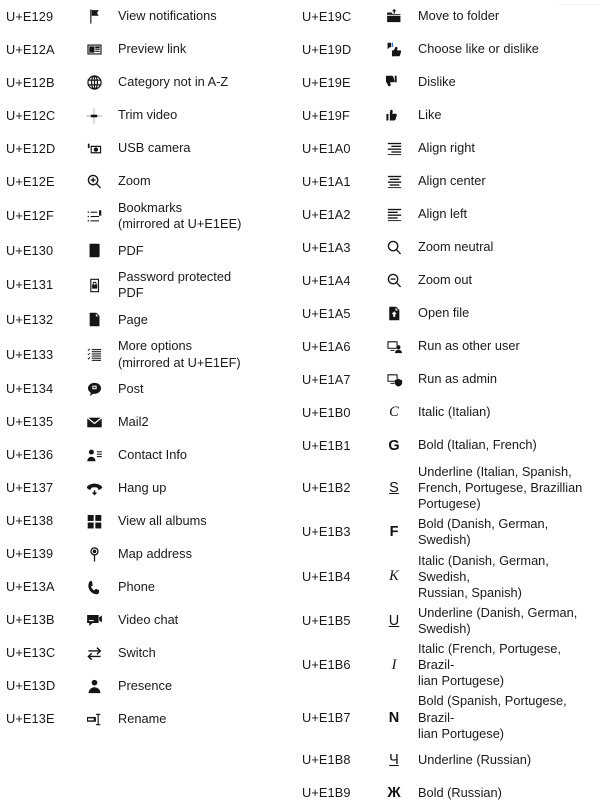 The height and width of the screenshot is (810, 600). I want to click on glyph-description: Contact Info, so click(153, 455).